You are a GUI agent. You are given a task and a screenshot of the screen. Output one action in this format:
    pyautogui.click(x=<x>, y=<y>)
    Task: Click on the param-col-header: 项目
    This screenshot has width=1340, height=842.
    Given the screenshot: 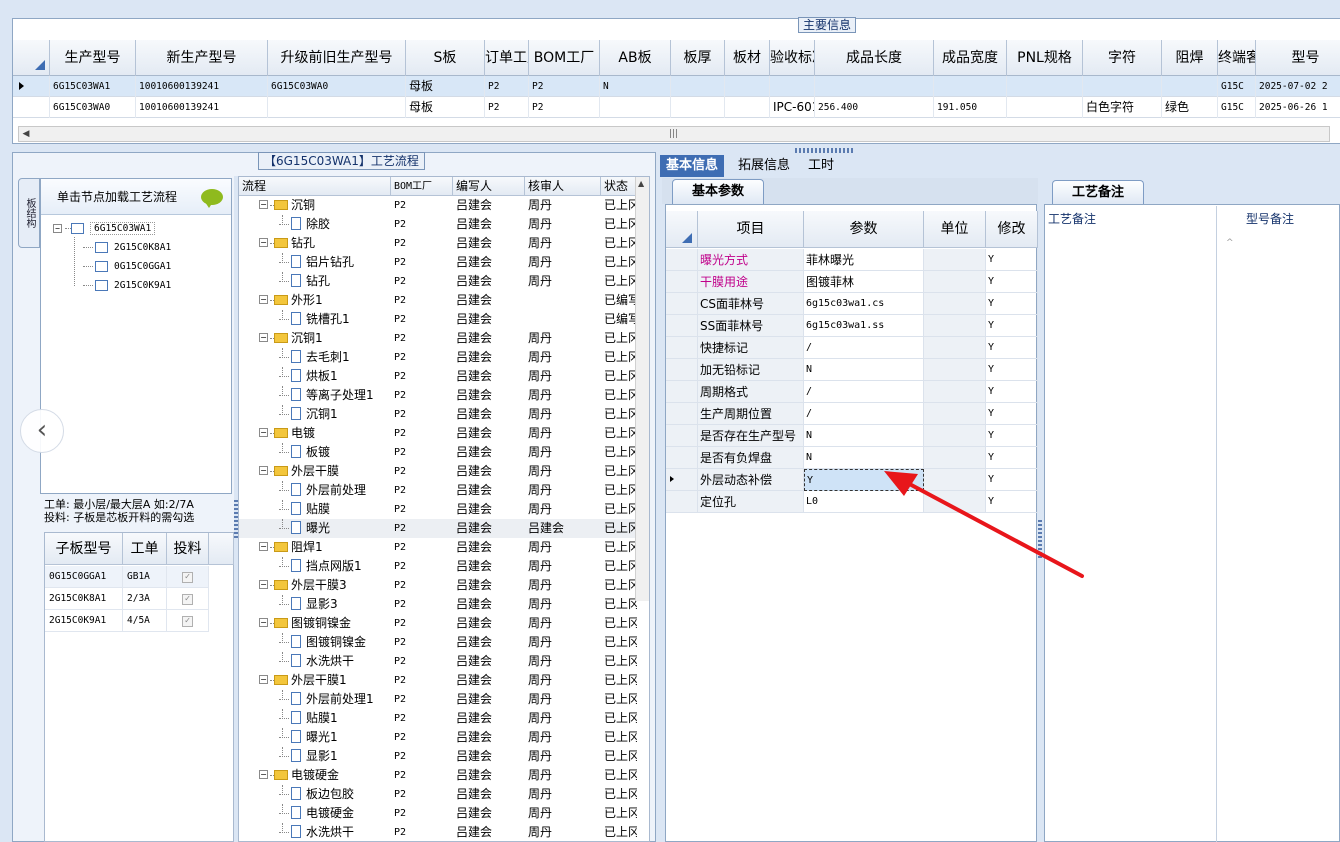 What is the action you would take?
    pyautogui.click(x=751, y=229)
    